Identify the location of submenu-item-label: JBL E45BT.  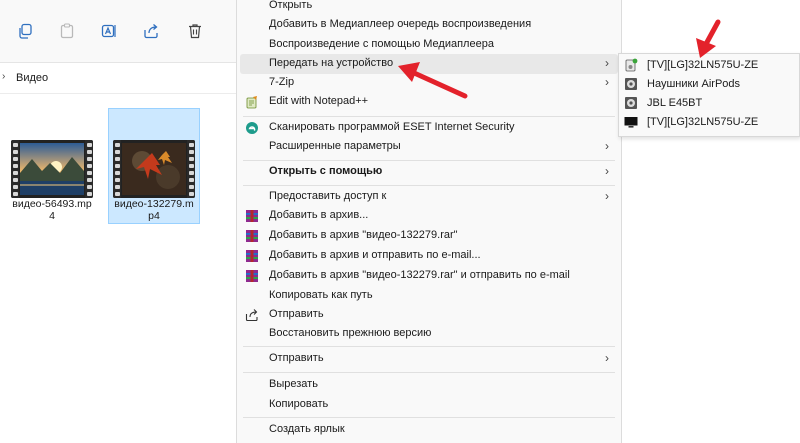
(675, 103).